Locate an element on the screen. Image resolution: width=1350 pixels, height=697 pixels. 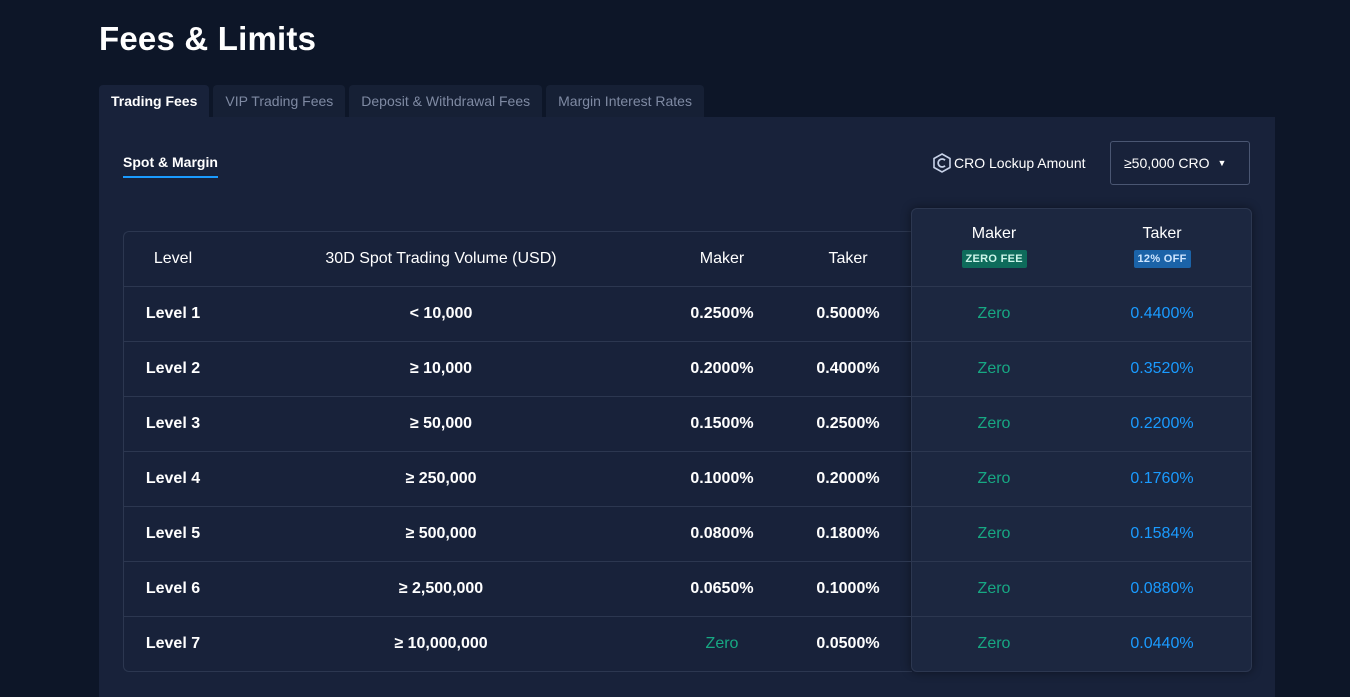
header-cro-taker: Taker is located at coordinates (1162, 233).